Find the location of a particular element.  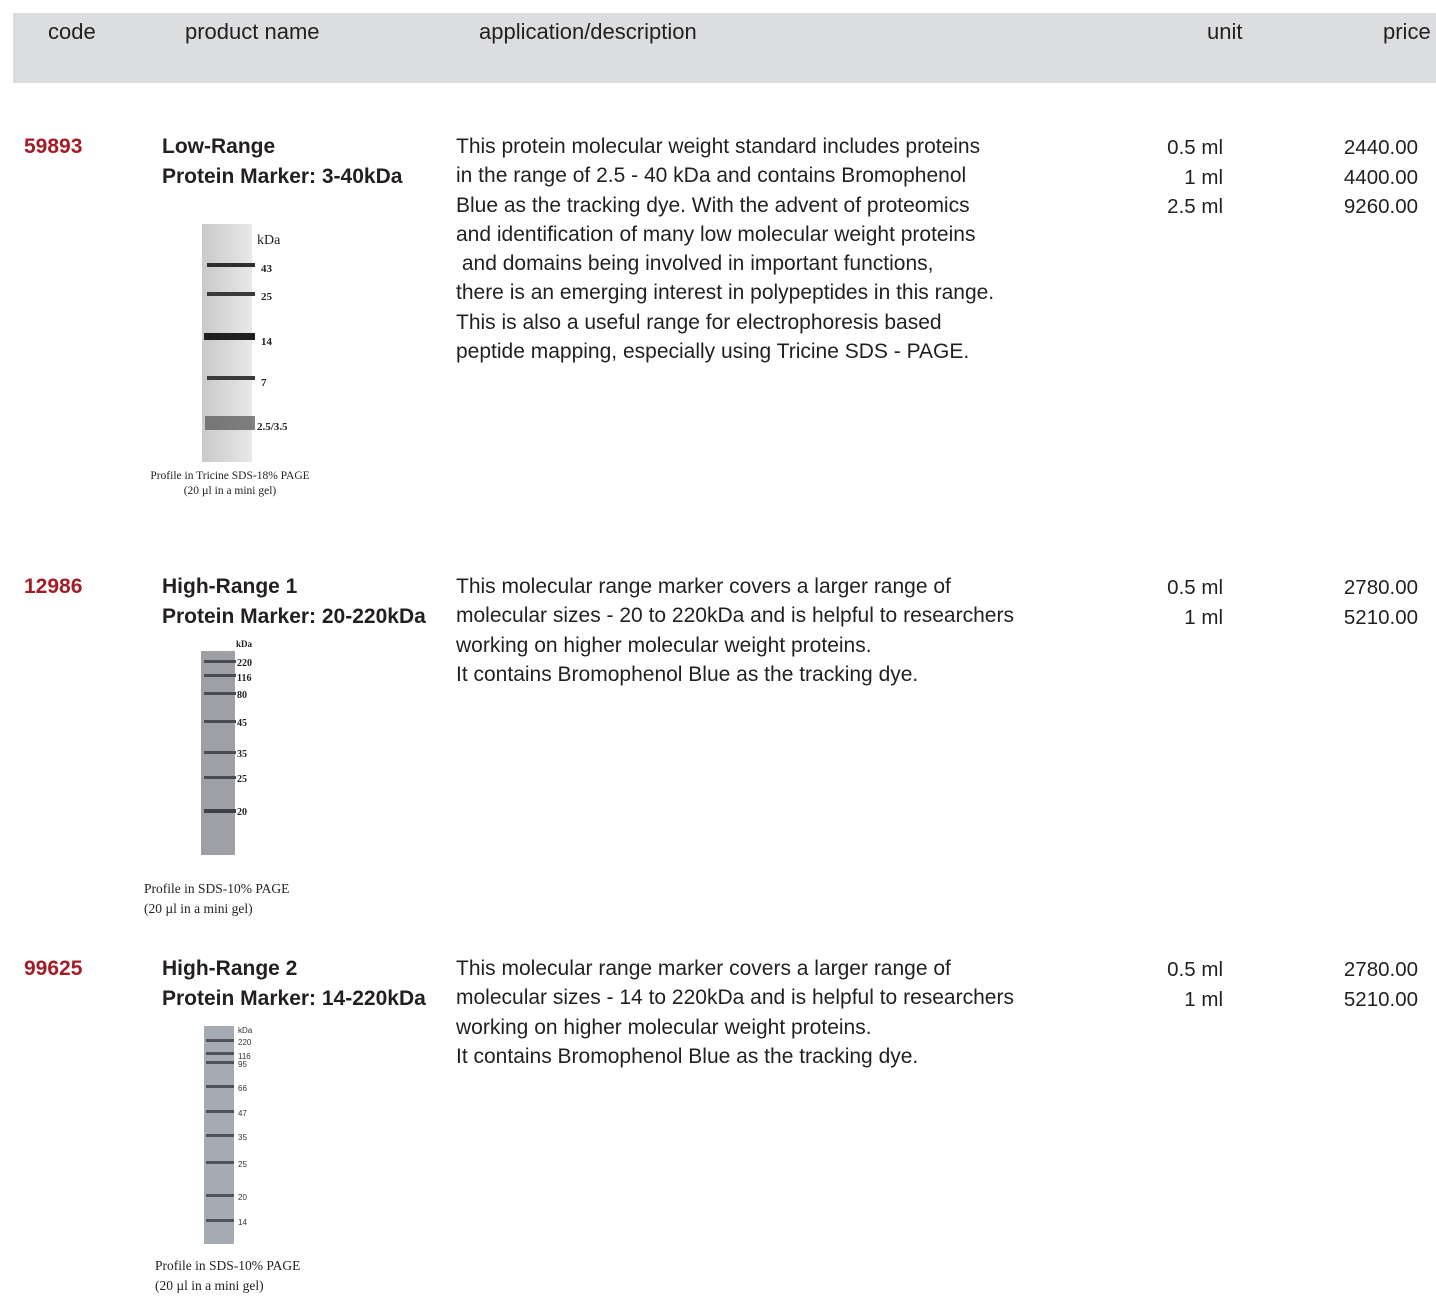

gel-image: kDa 43 25 14 7 2.5/3.5 is located at coordinates (245, 343).